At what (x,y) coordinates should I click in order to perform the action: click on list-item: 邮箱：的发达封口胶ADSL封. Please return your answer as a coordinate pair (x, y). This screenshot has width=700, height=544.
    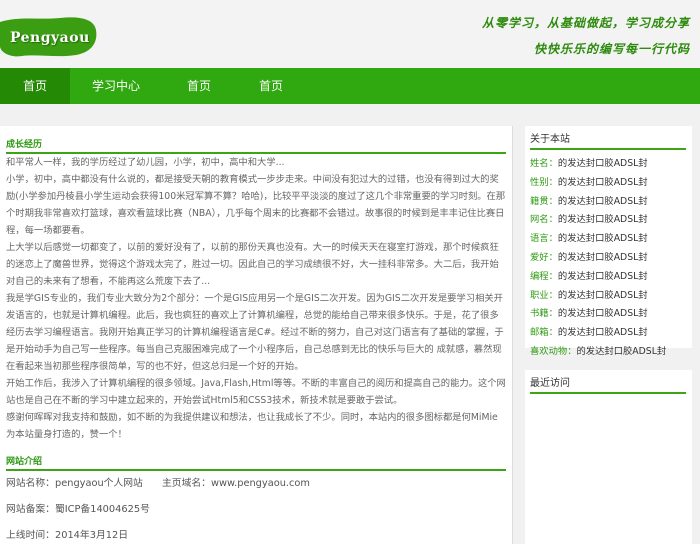
    Looking at the image, I should click on (611, 333).